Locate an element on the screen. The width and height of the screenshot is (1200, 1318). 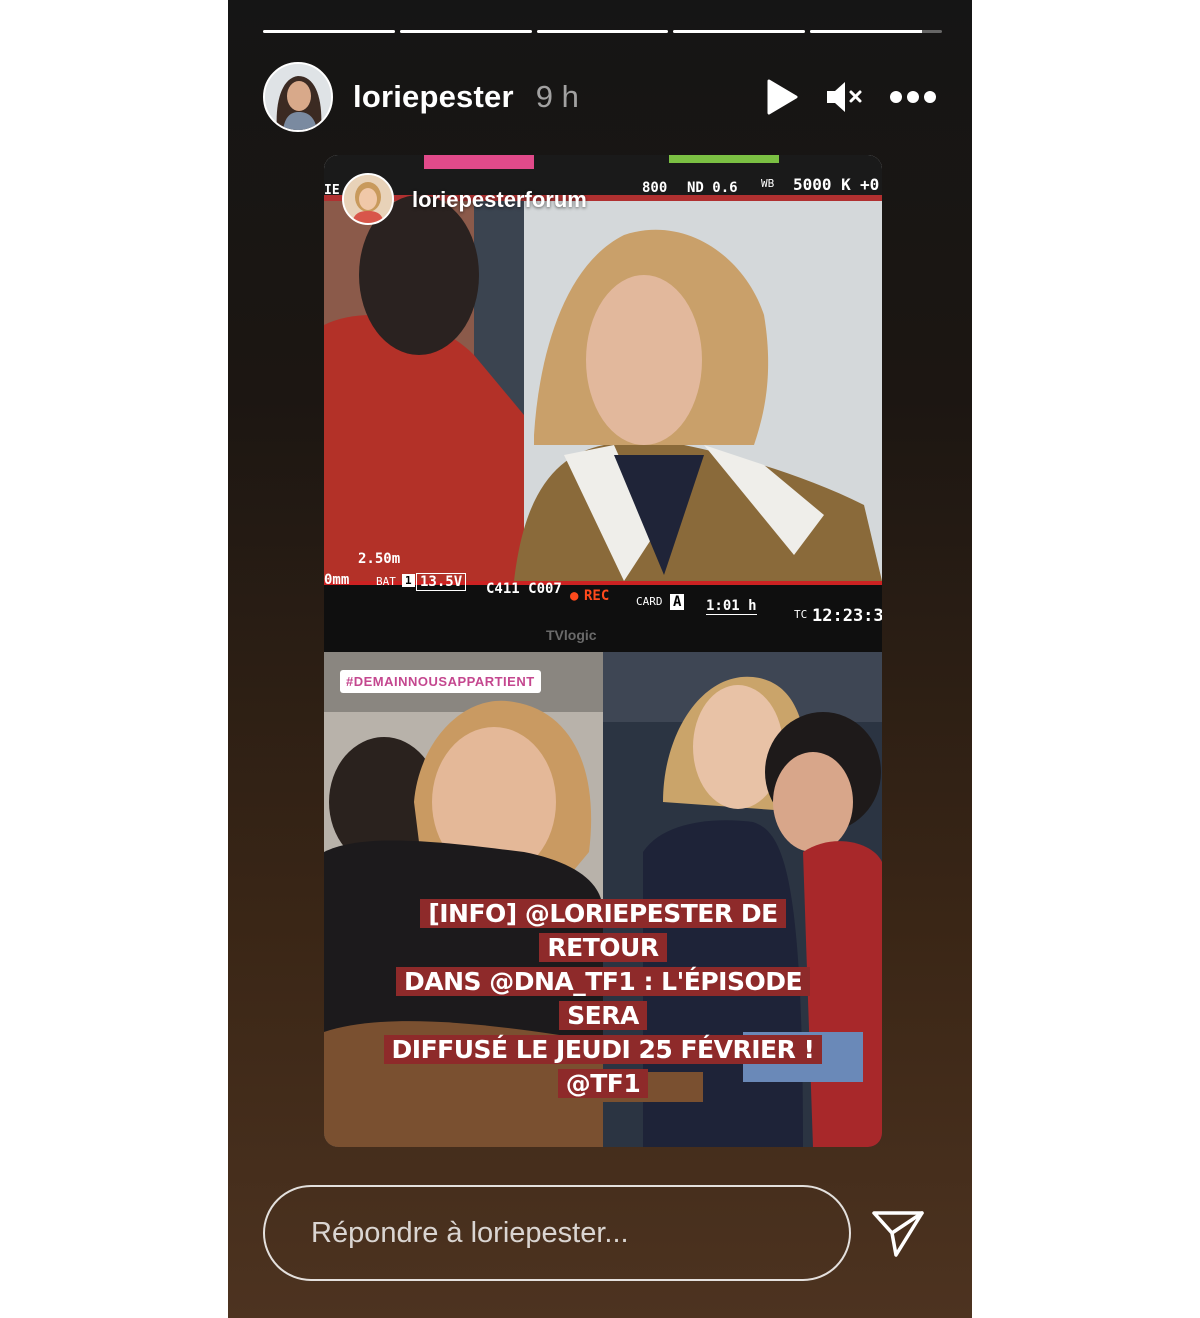
monitor-card-label: CARD is located at coordinates (649, 601).